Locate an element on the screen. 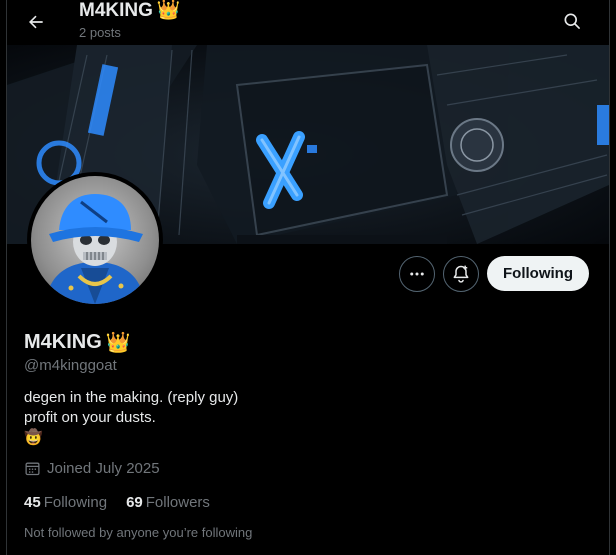 This screenshot has height=555, width=616. calendar-icon is located at coordinates (32, 469).